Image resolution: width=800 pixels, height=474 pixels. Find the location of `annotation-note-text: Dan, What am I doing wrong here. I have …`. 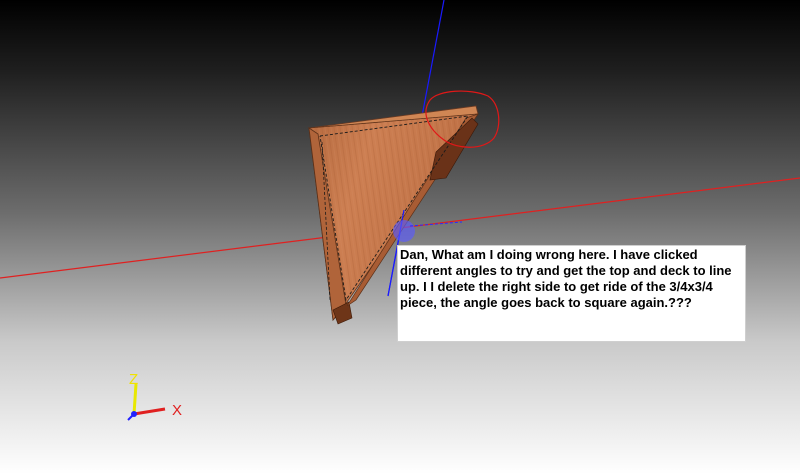

annotation-note-text: Dan, What am I doing wrong here. I have … is located at coordinates (566, 278).